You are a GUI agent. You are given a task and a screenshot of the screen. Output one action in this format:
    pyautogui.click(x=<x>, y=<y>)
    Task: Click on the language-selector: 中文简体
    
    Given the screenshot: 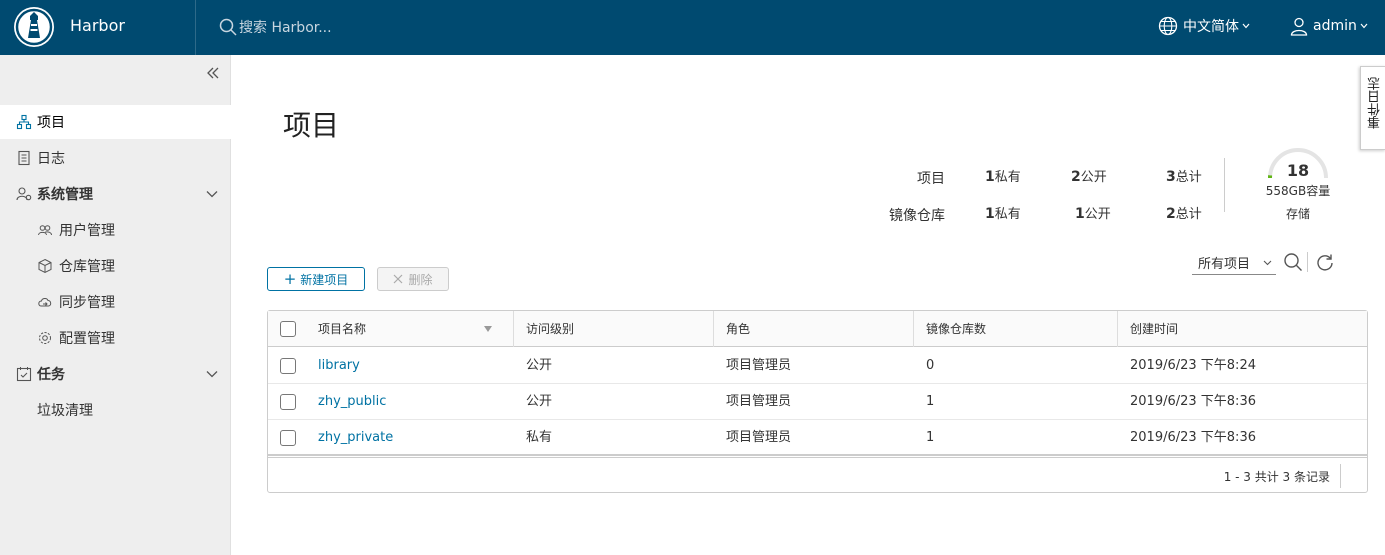 What is the action you would take?
    pyautogui.click(x=1206, y=26)
    